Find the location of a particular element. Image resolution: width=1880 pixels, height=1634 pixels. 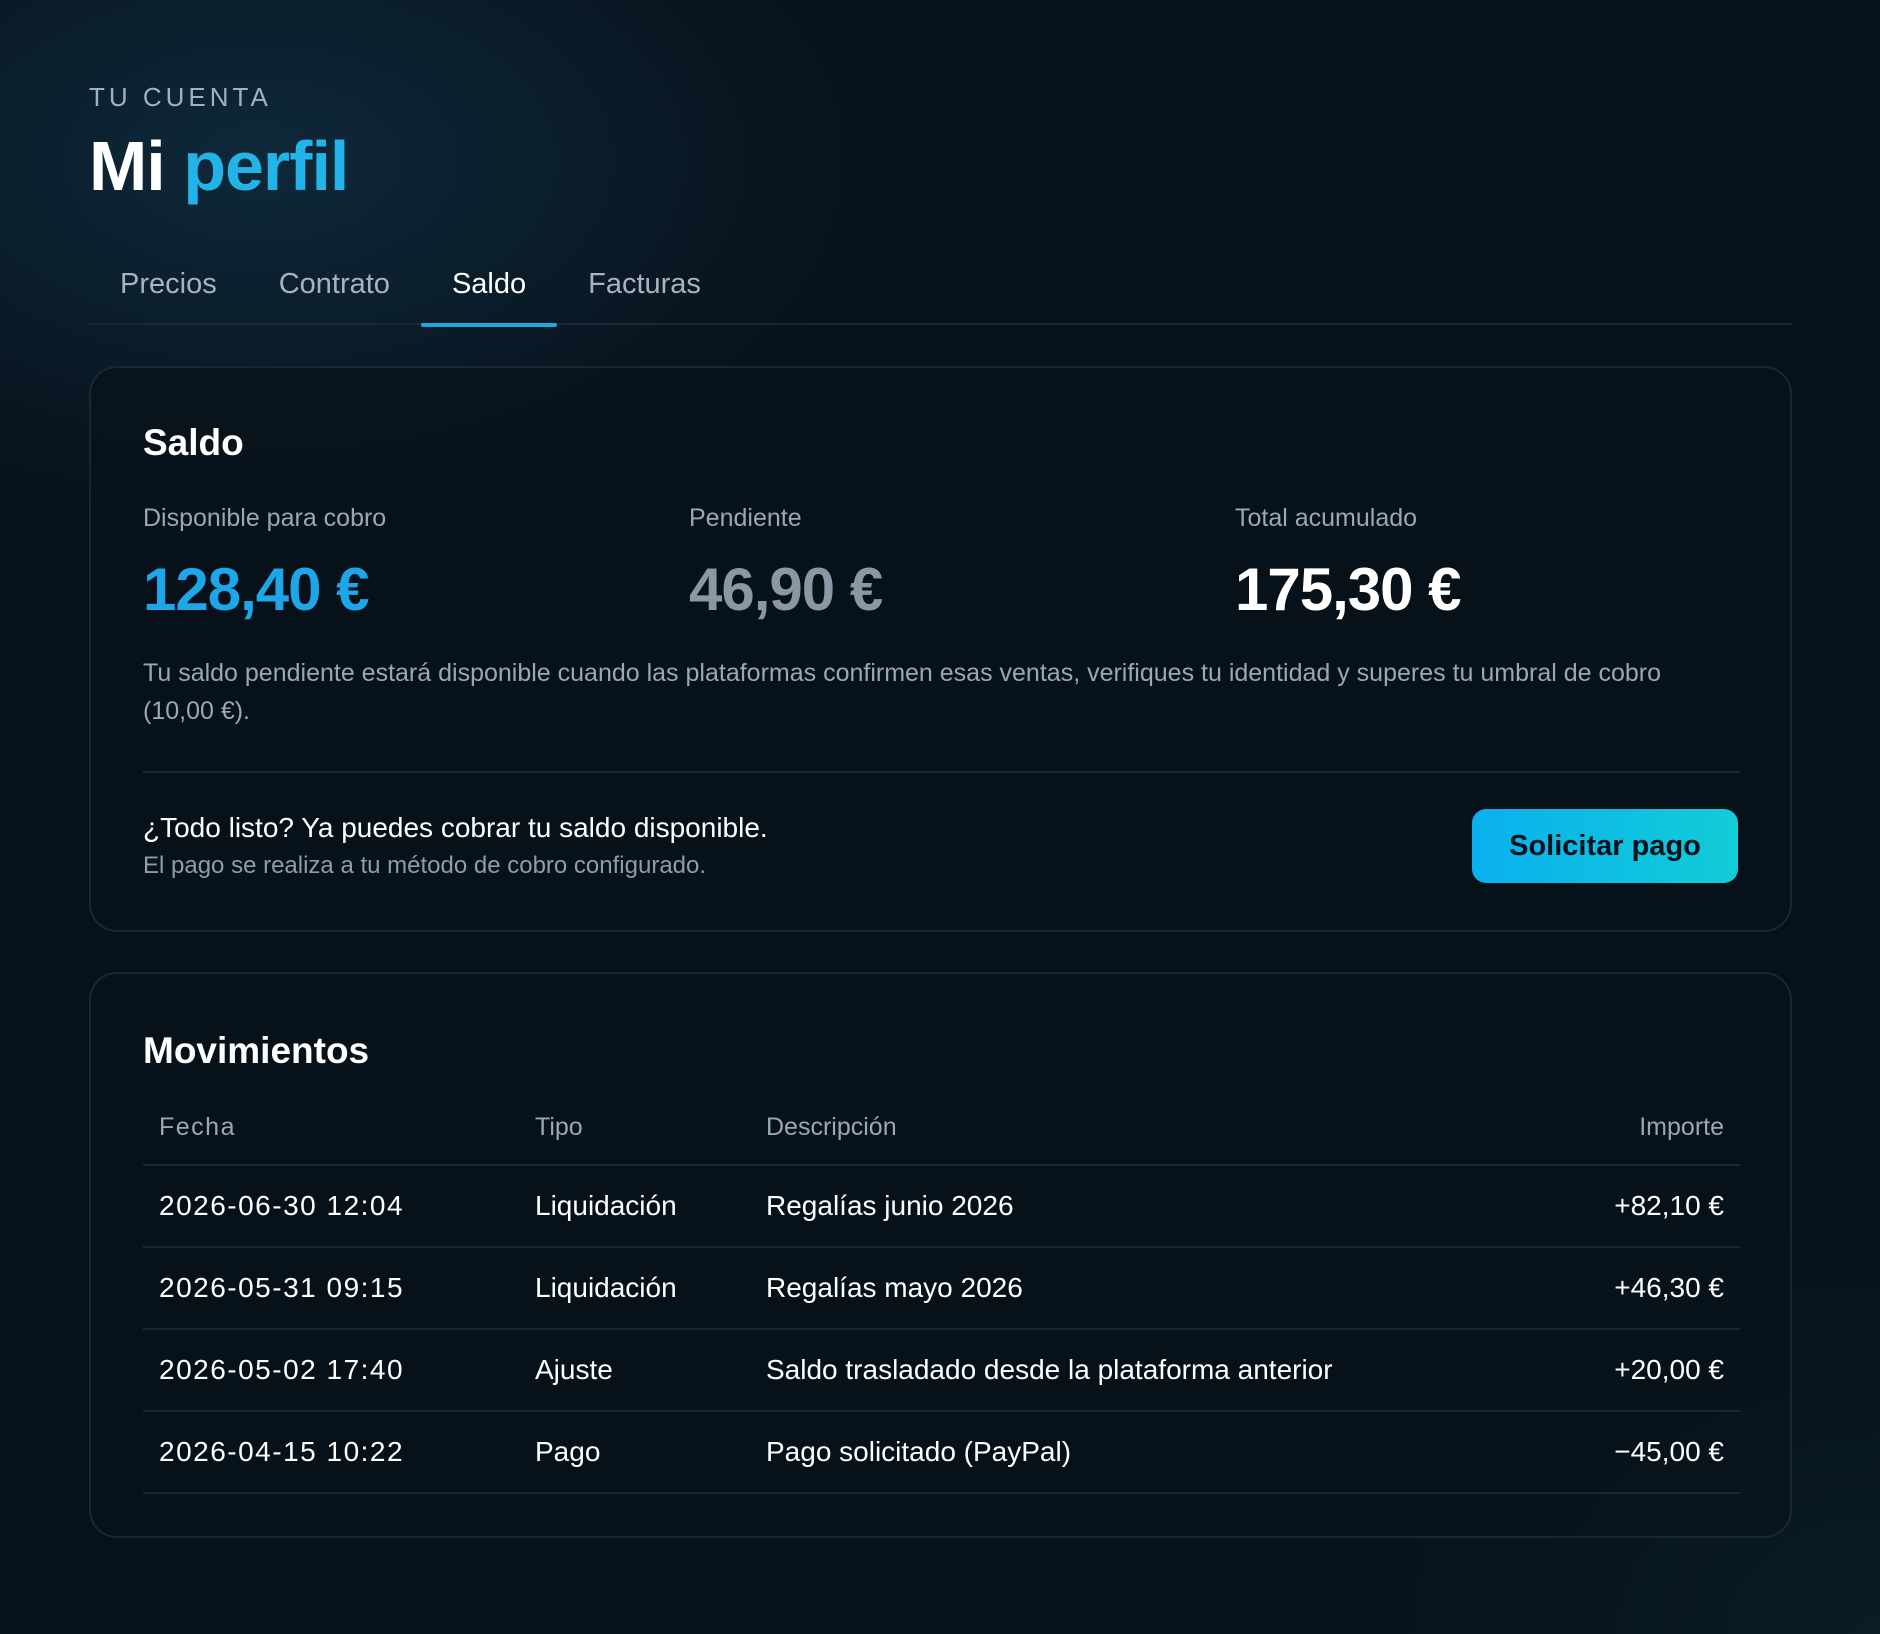

row-description: Regalías junio 2026 is located at coordinates (1150, 1206).